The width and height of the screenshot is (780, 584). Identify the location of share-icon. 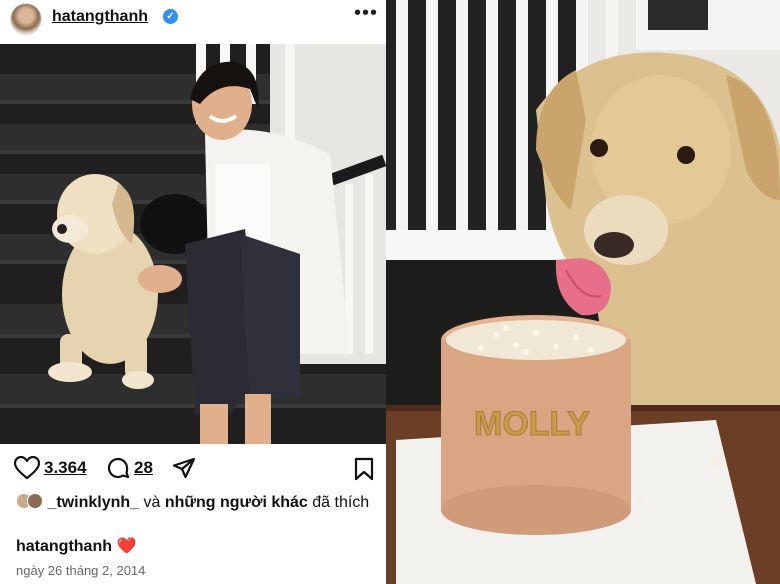
(184, 468).